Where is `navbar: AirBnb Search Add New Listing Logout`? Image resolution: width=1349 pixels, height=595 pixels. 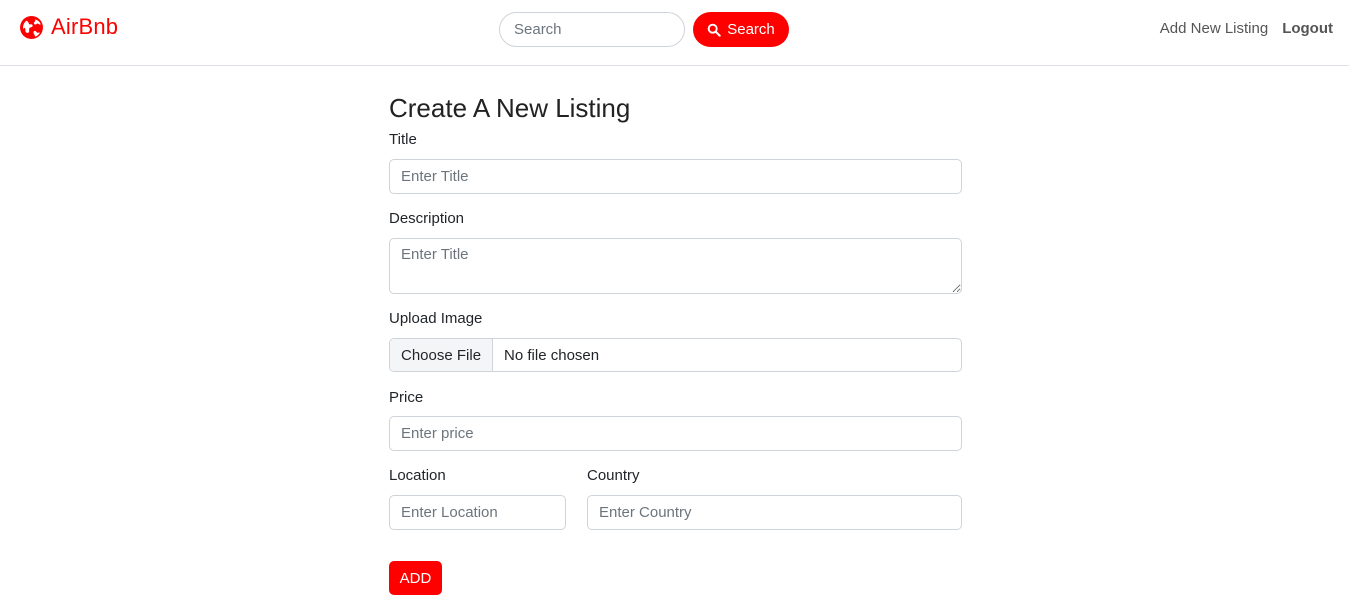
navbar: AirBnb Search Add New Listing Logout is located at coordinates (674, 33).